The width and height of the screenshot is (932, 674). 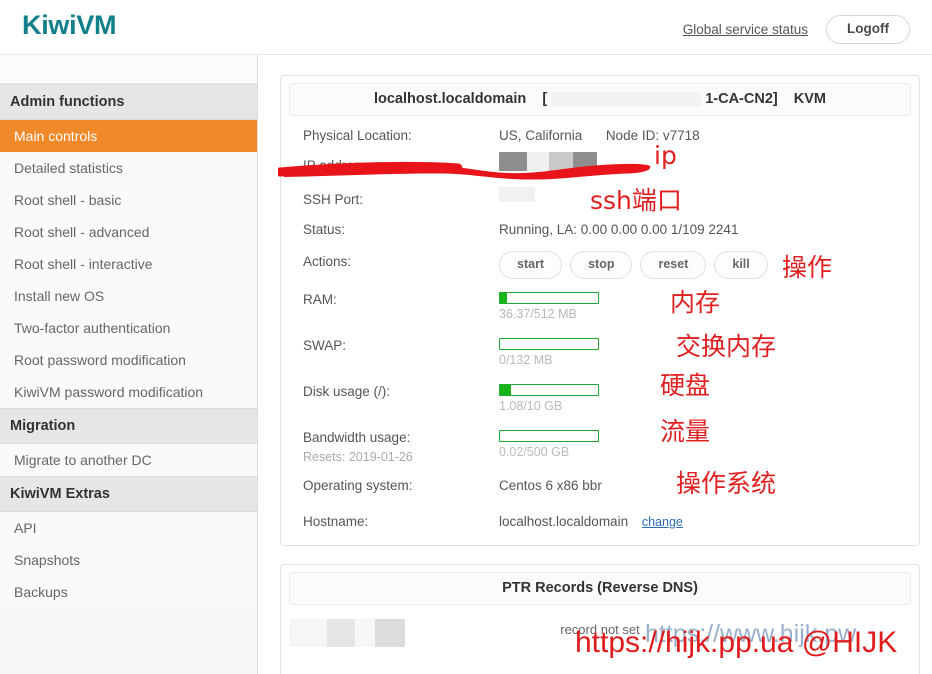 What do you see at coordinates (611, 401) in the screenshot?
I see `row-disk-usage: Disk usage (/): 1.08/10 GB` at bounding box center [611, 401].